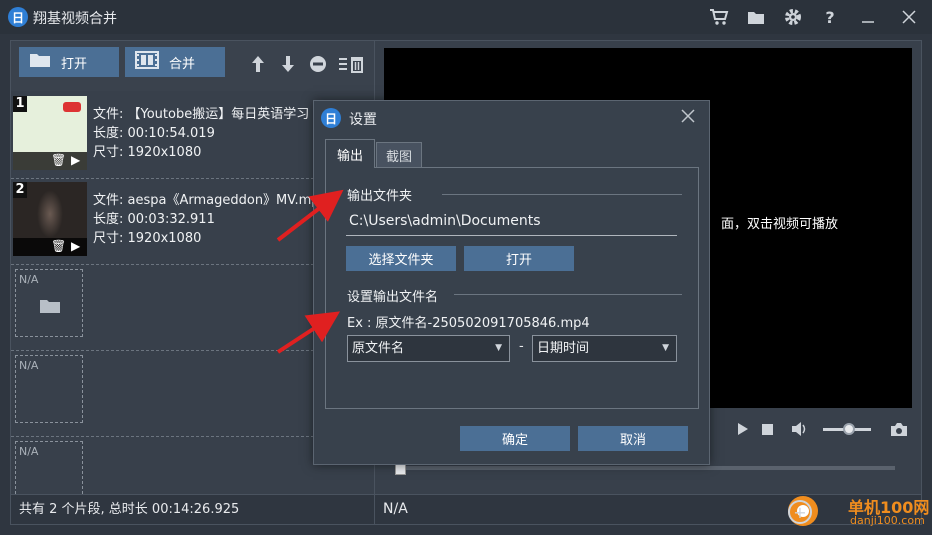 The image size is (932, 535). What do you see at coordinates (201, 114) in the screenshot?
I see `clip-file-name: 文件: 【Youtobe搬运】每日英语学习` at bounding box center [201, 114].